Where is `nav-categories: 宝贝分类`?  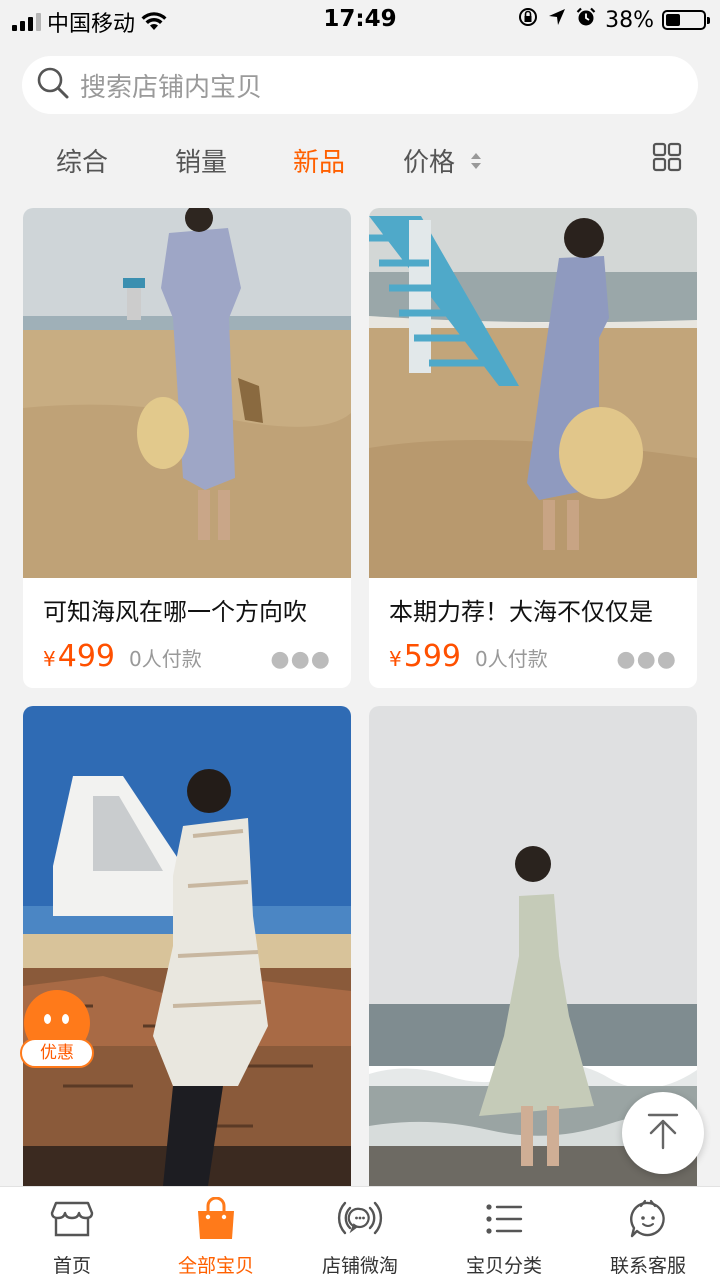
nav-categories: 宝贝分类 is located at coordinates (504, 1237).